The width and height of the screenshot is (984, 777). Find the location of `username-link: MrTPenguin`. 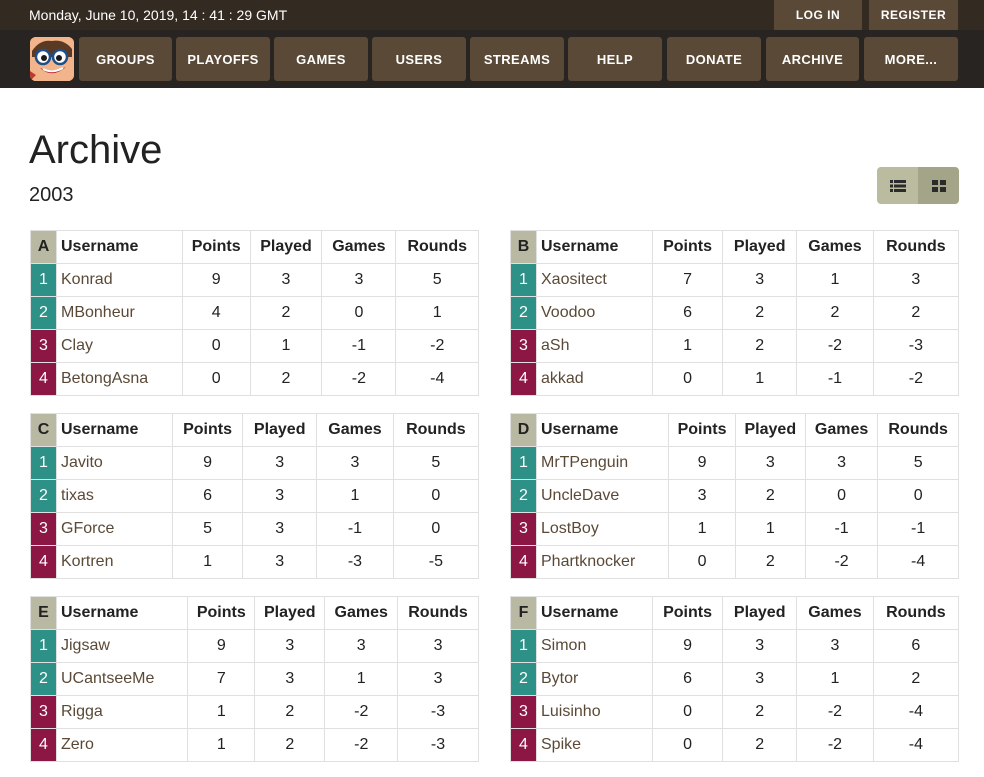

username-link: MrTPenguin is located at coordinates (602, 463).